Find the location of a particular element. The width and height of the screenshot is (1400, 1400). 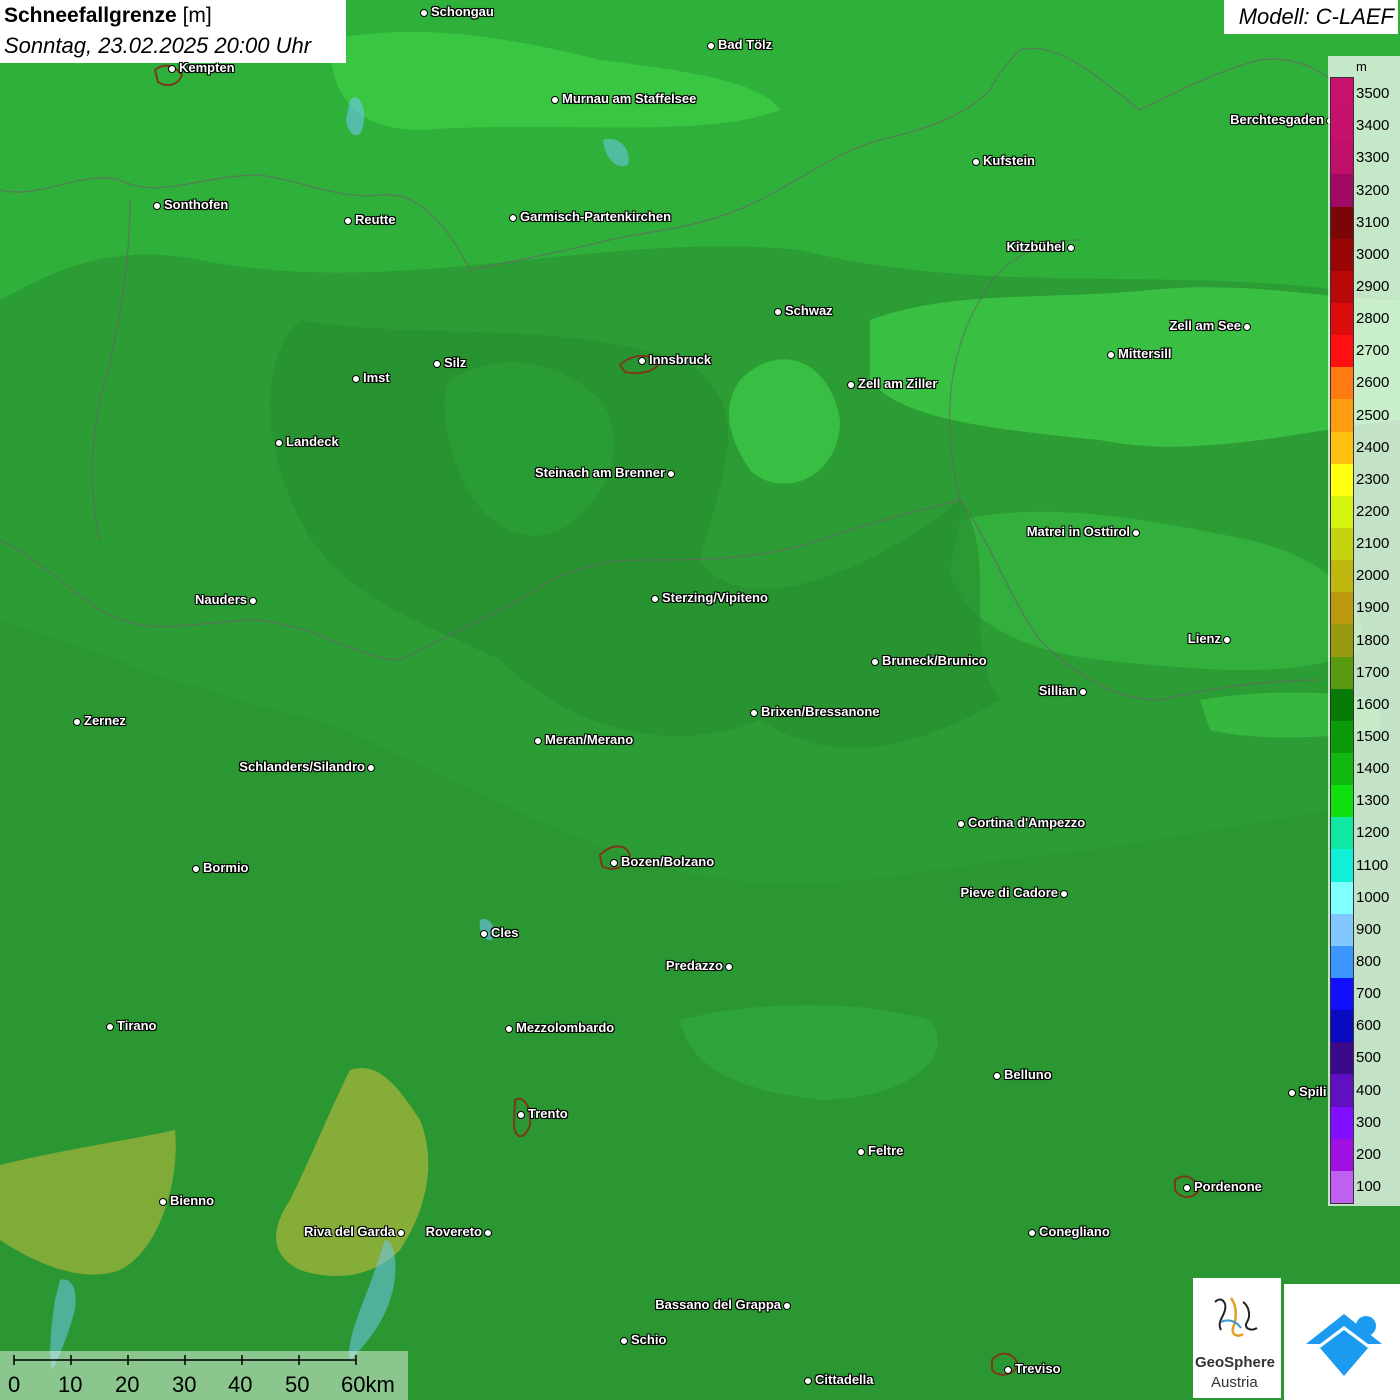

city-label: Treviso is located at coordinates (1038, 1368).